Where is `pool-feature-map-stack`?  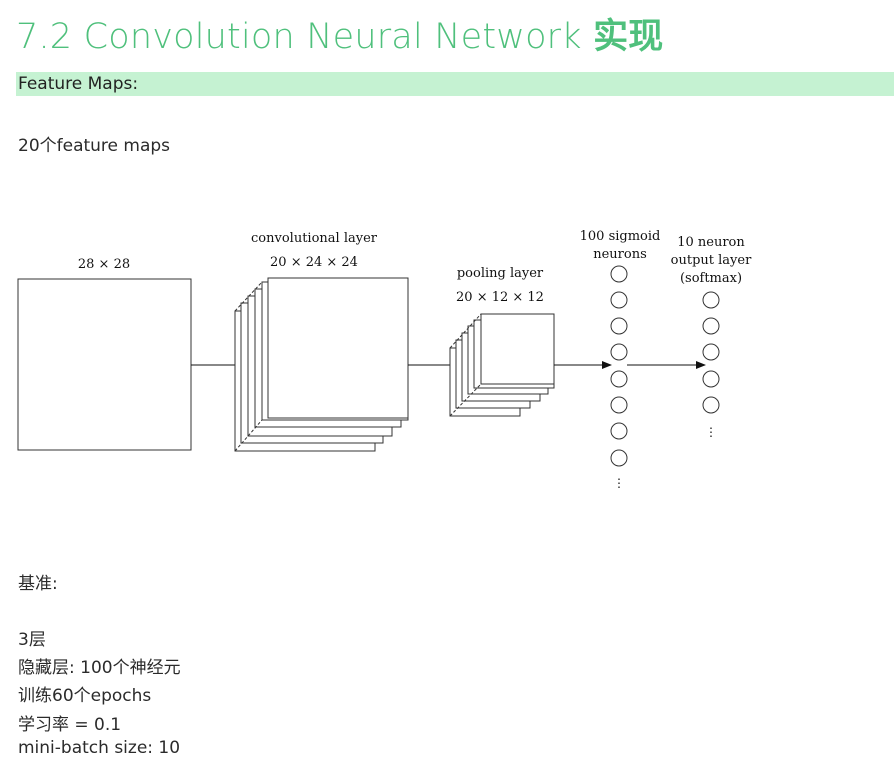
pool-feature-map-stack is located at coordinates (502, 365).